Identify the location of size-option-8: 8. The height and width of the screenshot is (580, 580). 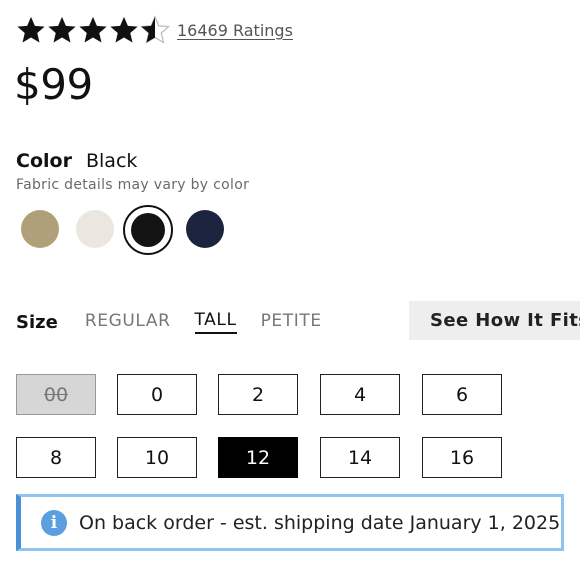
(56, 457).